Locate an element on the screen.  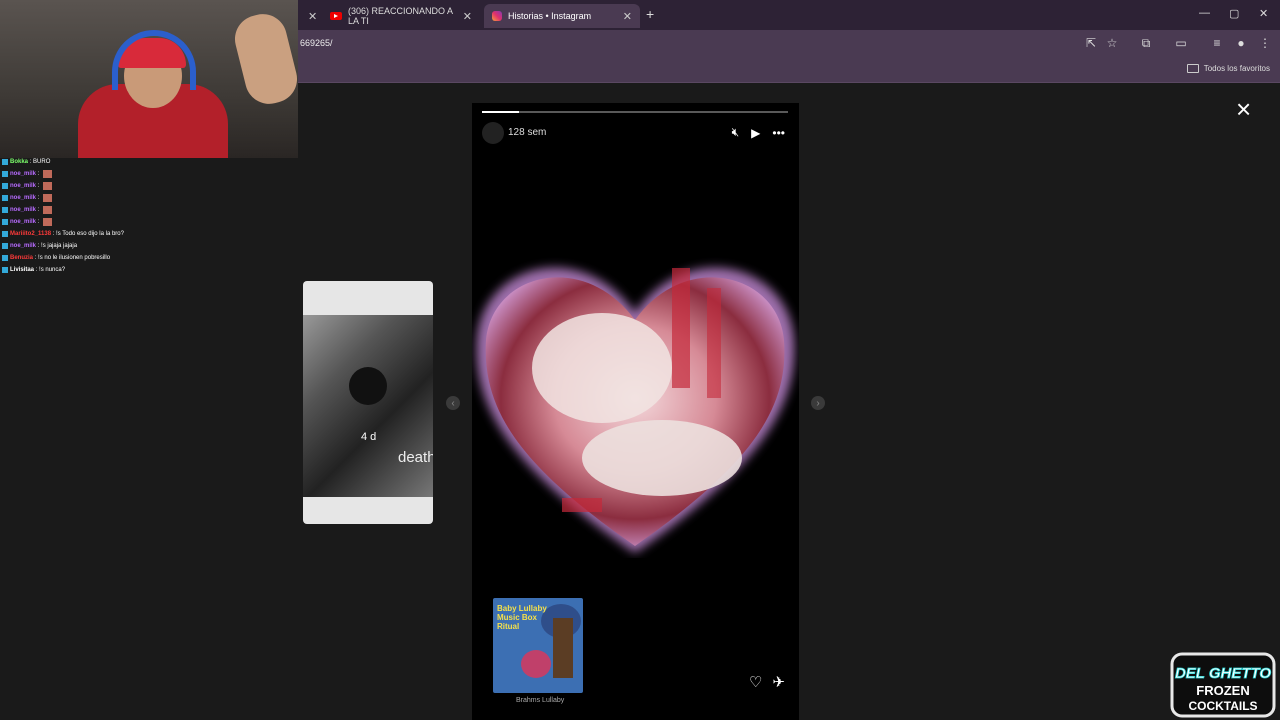
chat-text: !s nunca? is located at coordinates (52, 270).